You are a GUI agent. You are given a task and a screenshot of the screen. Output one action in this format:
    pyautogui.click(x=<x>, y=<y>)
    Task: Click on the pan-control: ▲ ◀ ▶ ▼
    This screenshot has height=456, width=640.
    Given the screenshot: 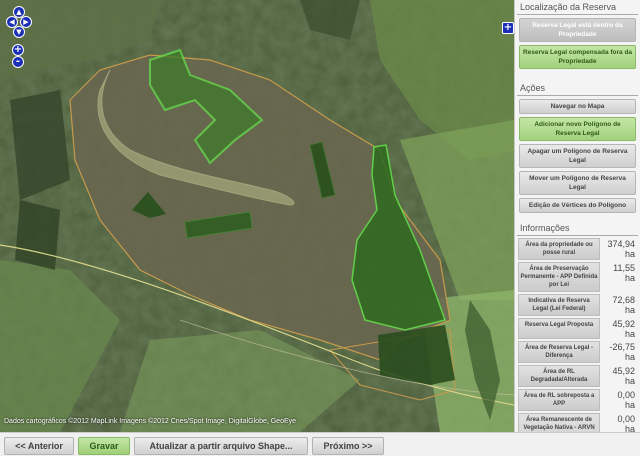 What is the action you would take?
    pyautogui.click(x=19, y=23)
    